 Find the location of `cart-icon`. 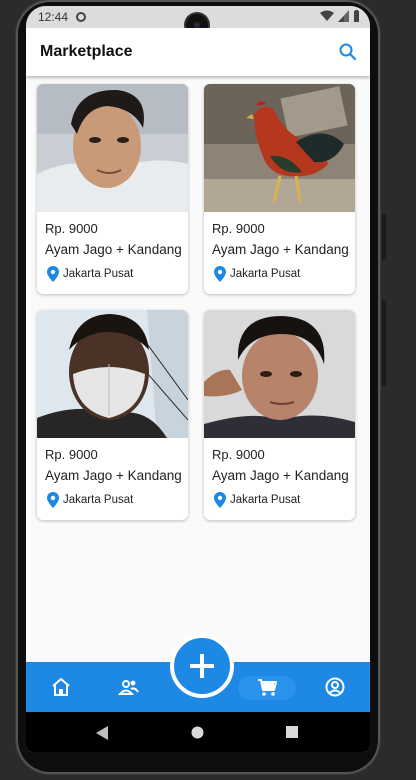

cart-icon is located at coordinates (267, 687).